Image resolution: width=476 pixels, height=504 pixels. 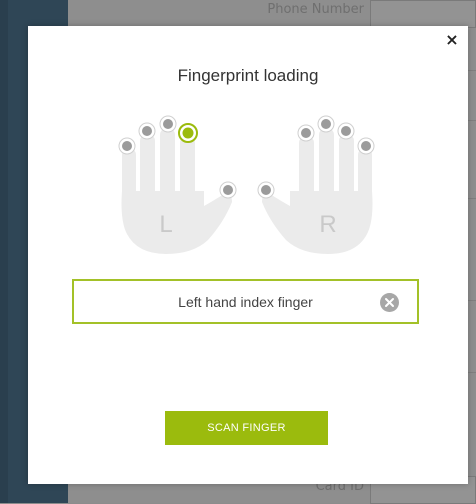 I want to click on right-hand: R, so click(x=317, y=191).